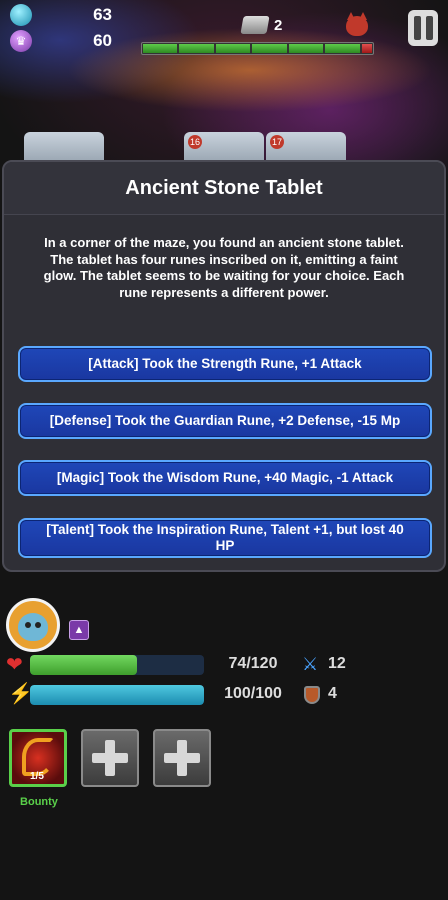  What do you see at coordinates (337, 663) in the screenshot?
I see `attack-value: 12` at bounding box center [337, 663].